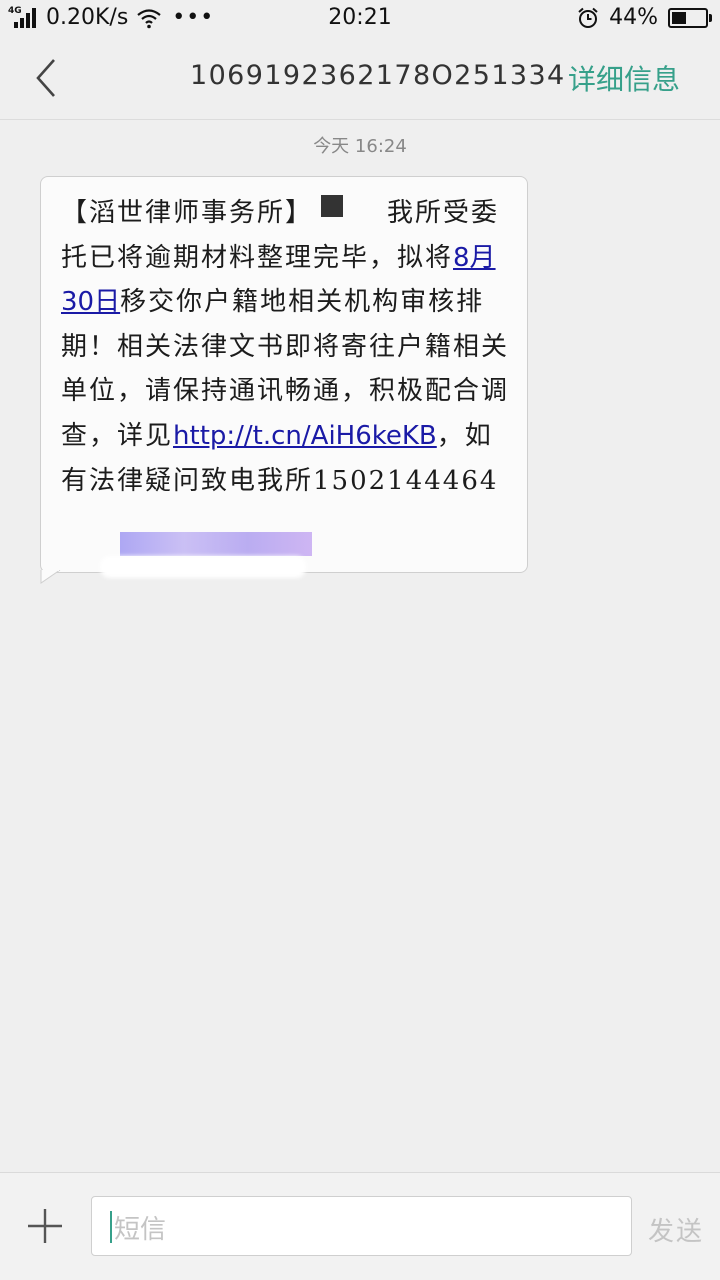 This screenshot has width=720, height=1280. Describe the element at coordinates (378, 75) in the screenshot. I see `sender-number: 1069192362178O251334` at that location.